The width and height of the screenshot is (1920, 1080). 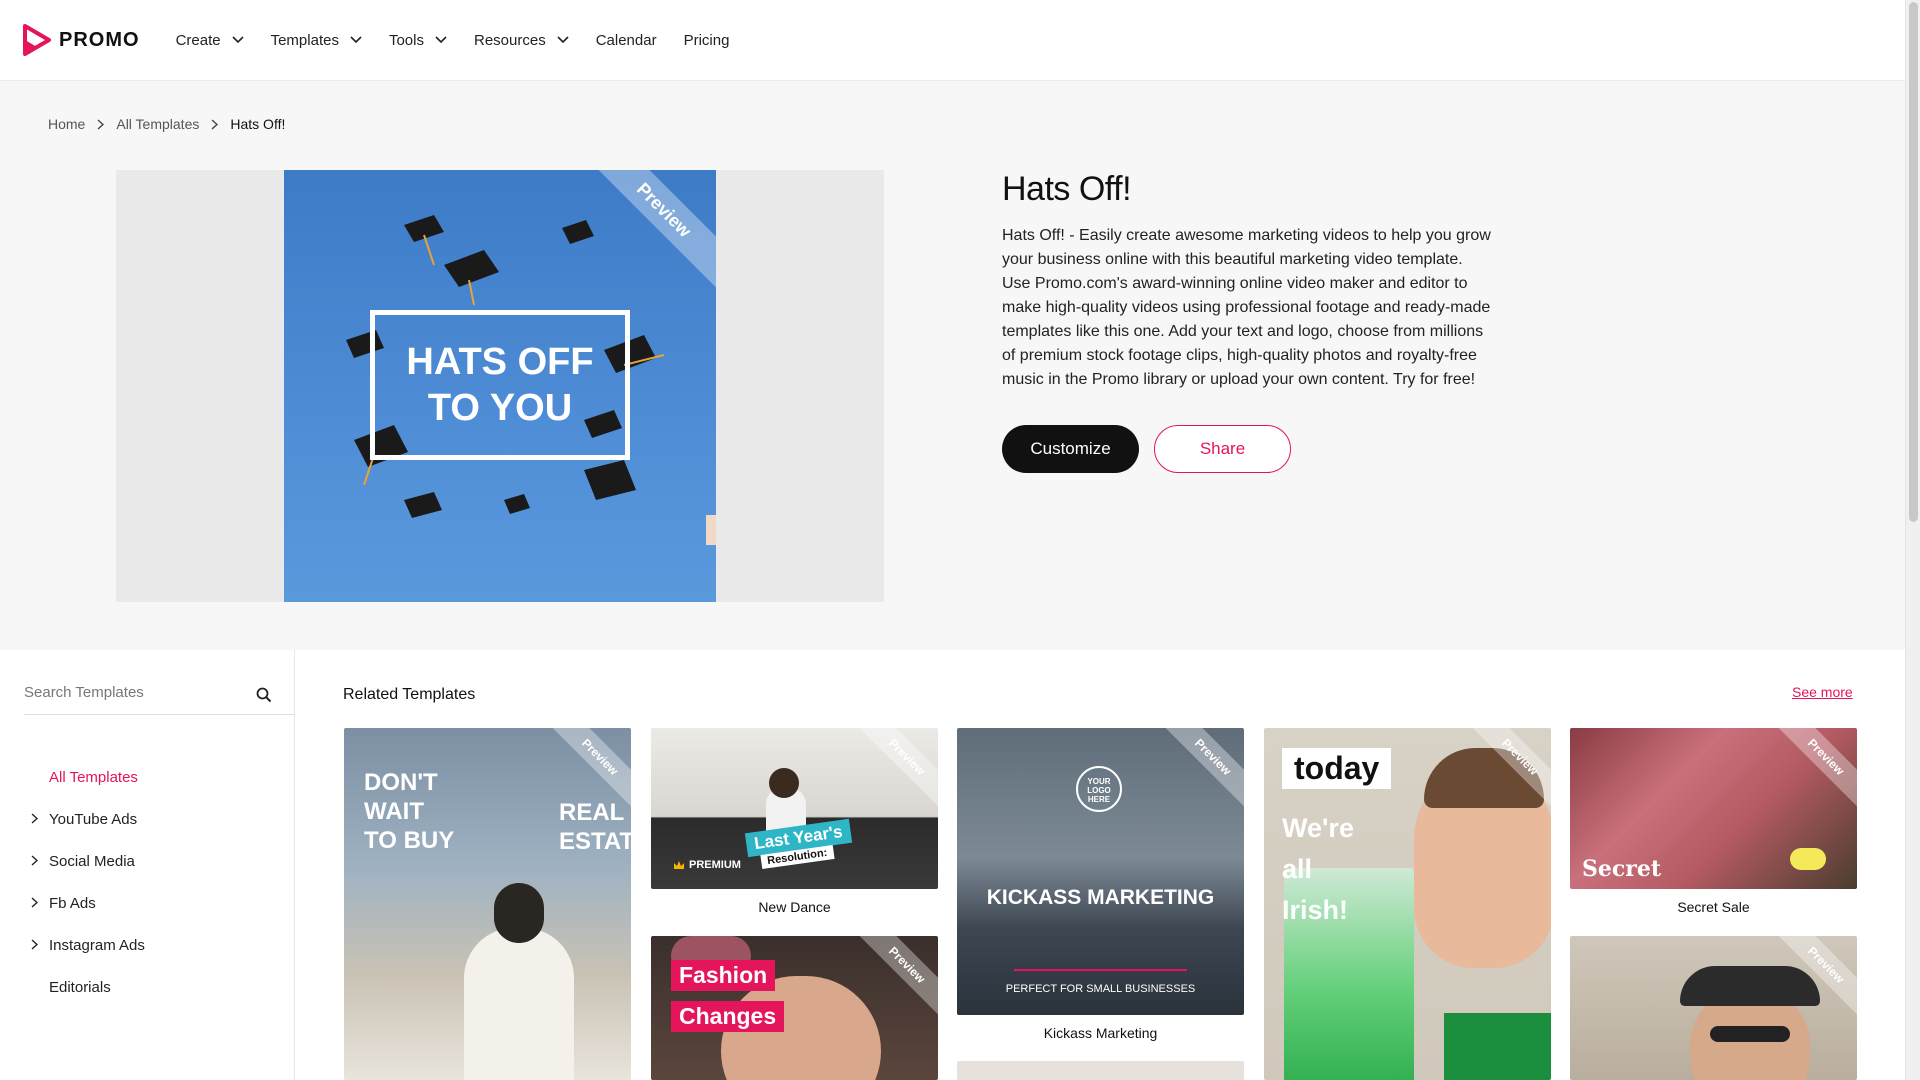 What do you see at coordinates (409, 694) in the screenshot?
I see `related-templates-heading: Related Templates` at bounding box center [409, 694].